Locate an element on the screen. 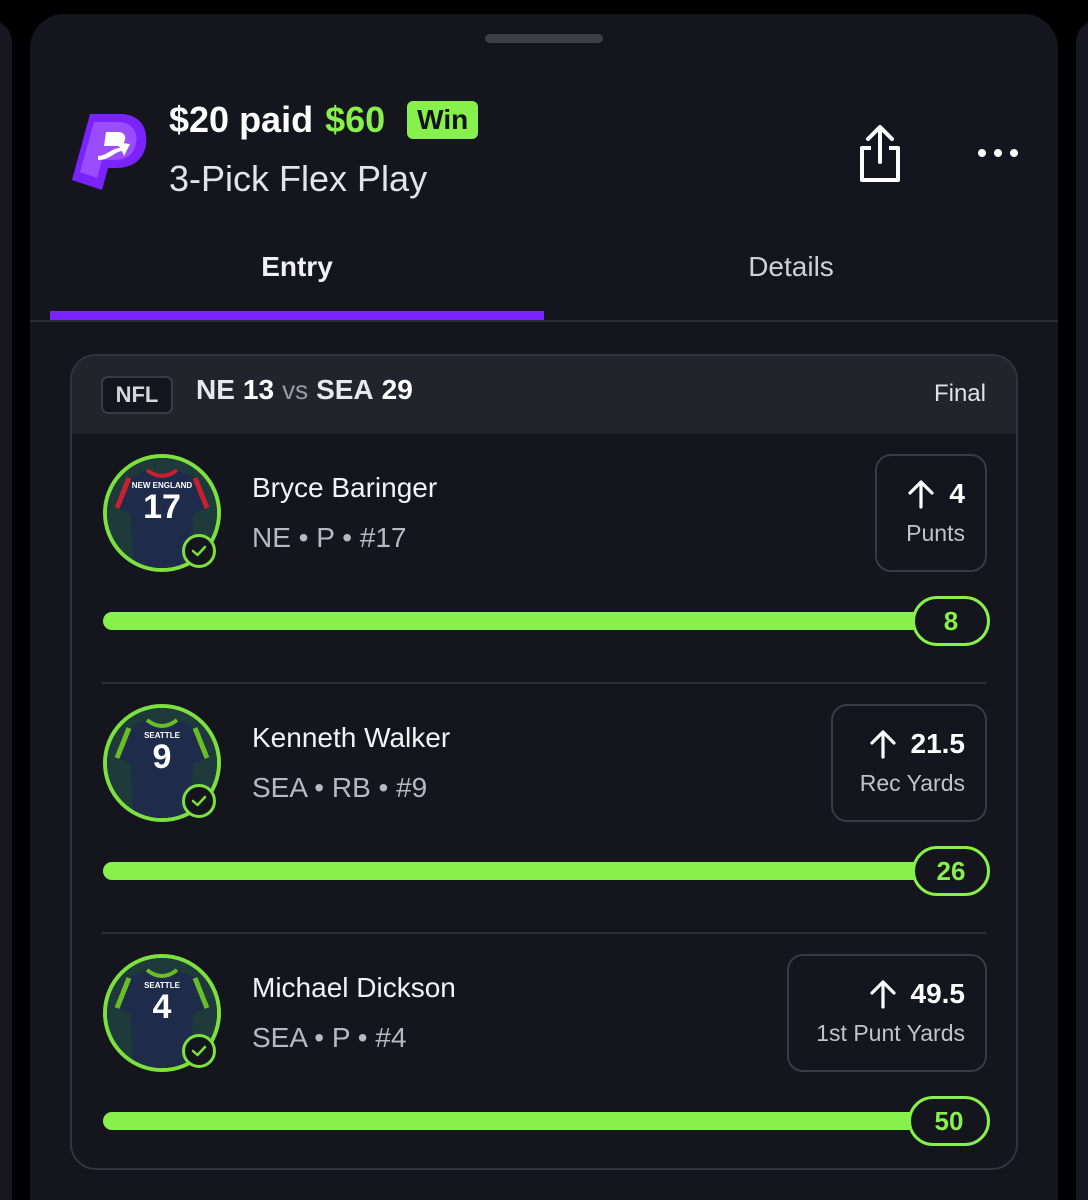  vs-label: vs is located at coordinates (295, 390).